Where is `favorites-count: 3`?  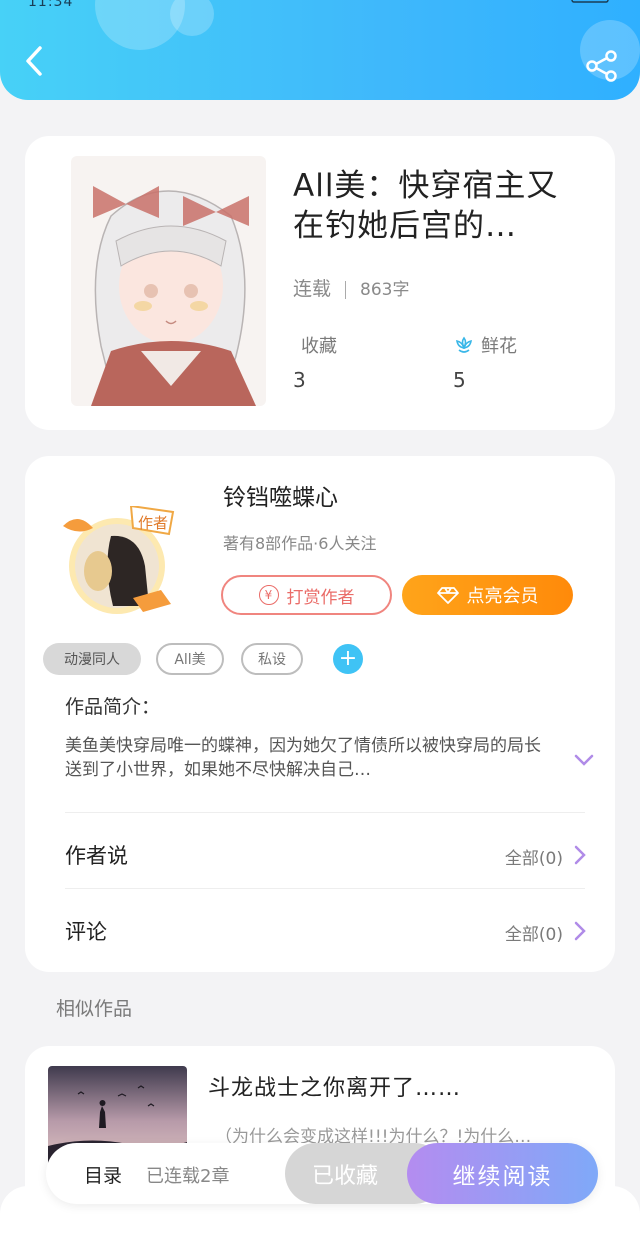 favorites-count: 3 is located at coordinates (299, 380).